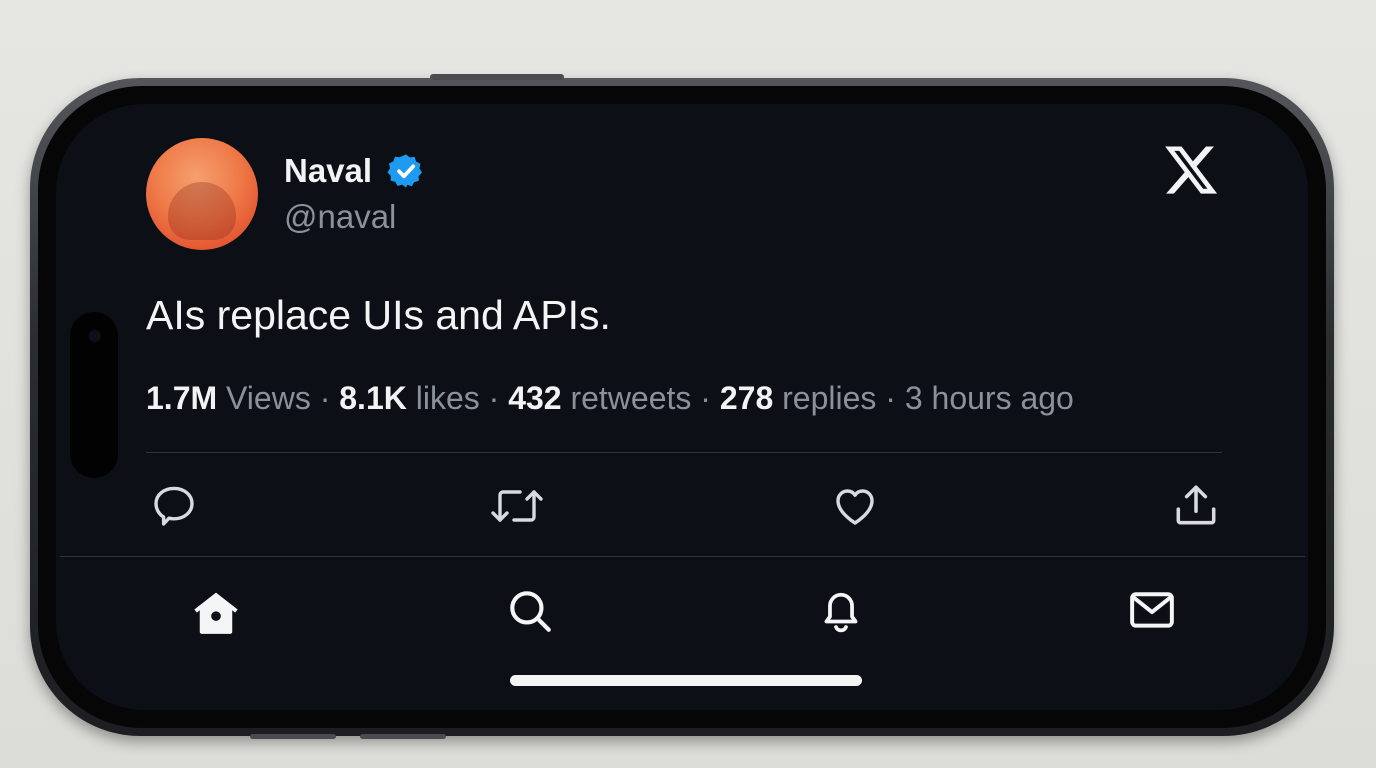 Image resolution: width=1376 pixels, height=768 pixels. Describe the element at coordinates (630, 398) in the screenshot. I see `retweets-label: retweets` at that location.